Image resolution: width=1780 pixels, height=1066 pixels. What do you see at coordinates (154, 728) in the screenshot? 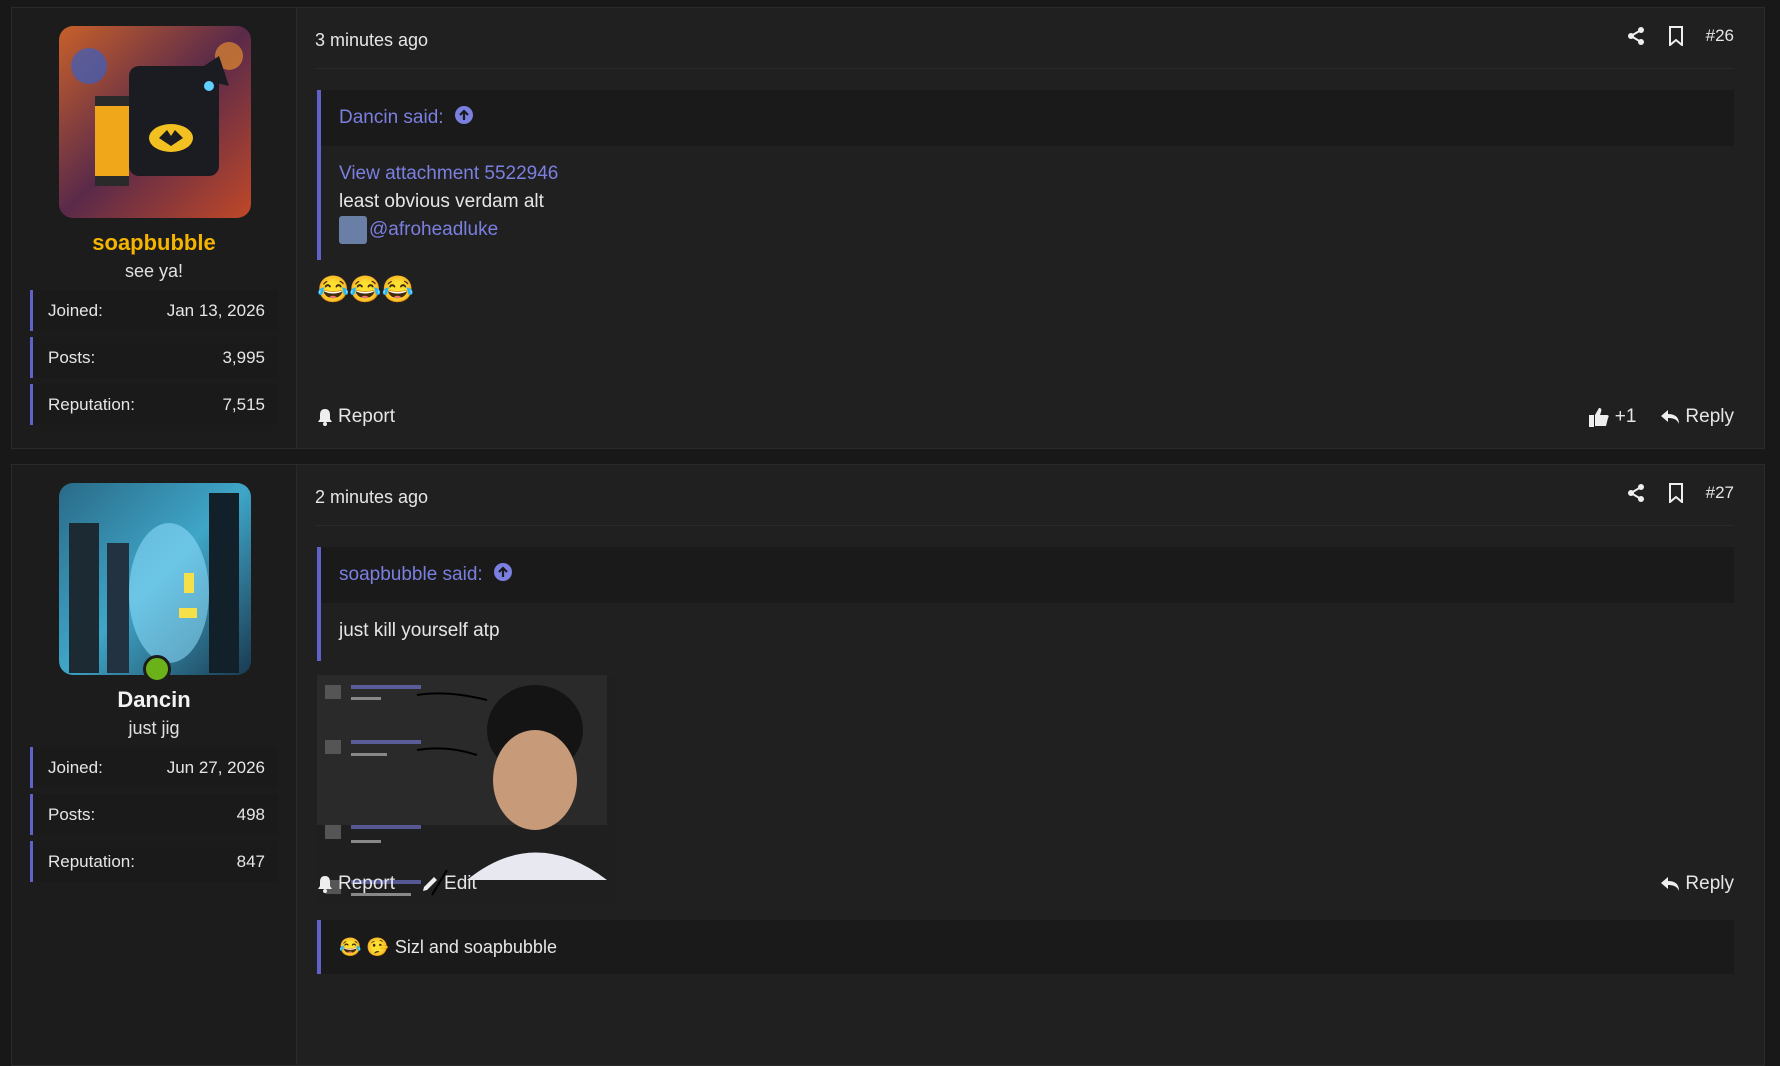
I see `user-title: just jig` at bounding box center [154, 728].